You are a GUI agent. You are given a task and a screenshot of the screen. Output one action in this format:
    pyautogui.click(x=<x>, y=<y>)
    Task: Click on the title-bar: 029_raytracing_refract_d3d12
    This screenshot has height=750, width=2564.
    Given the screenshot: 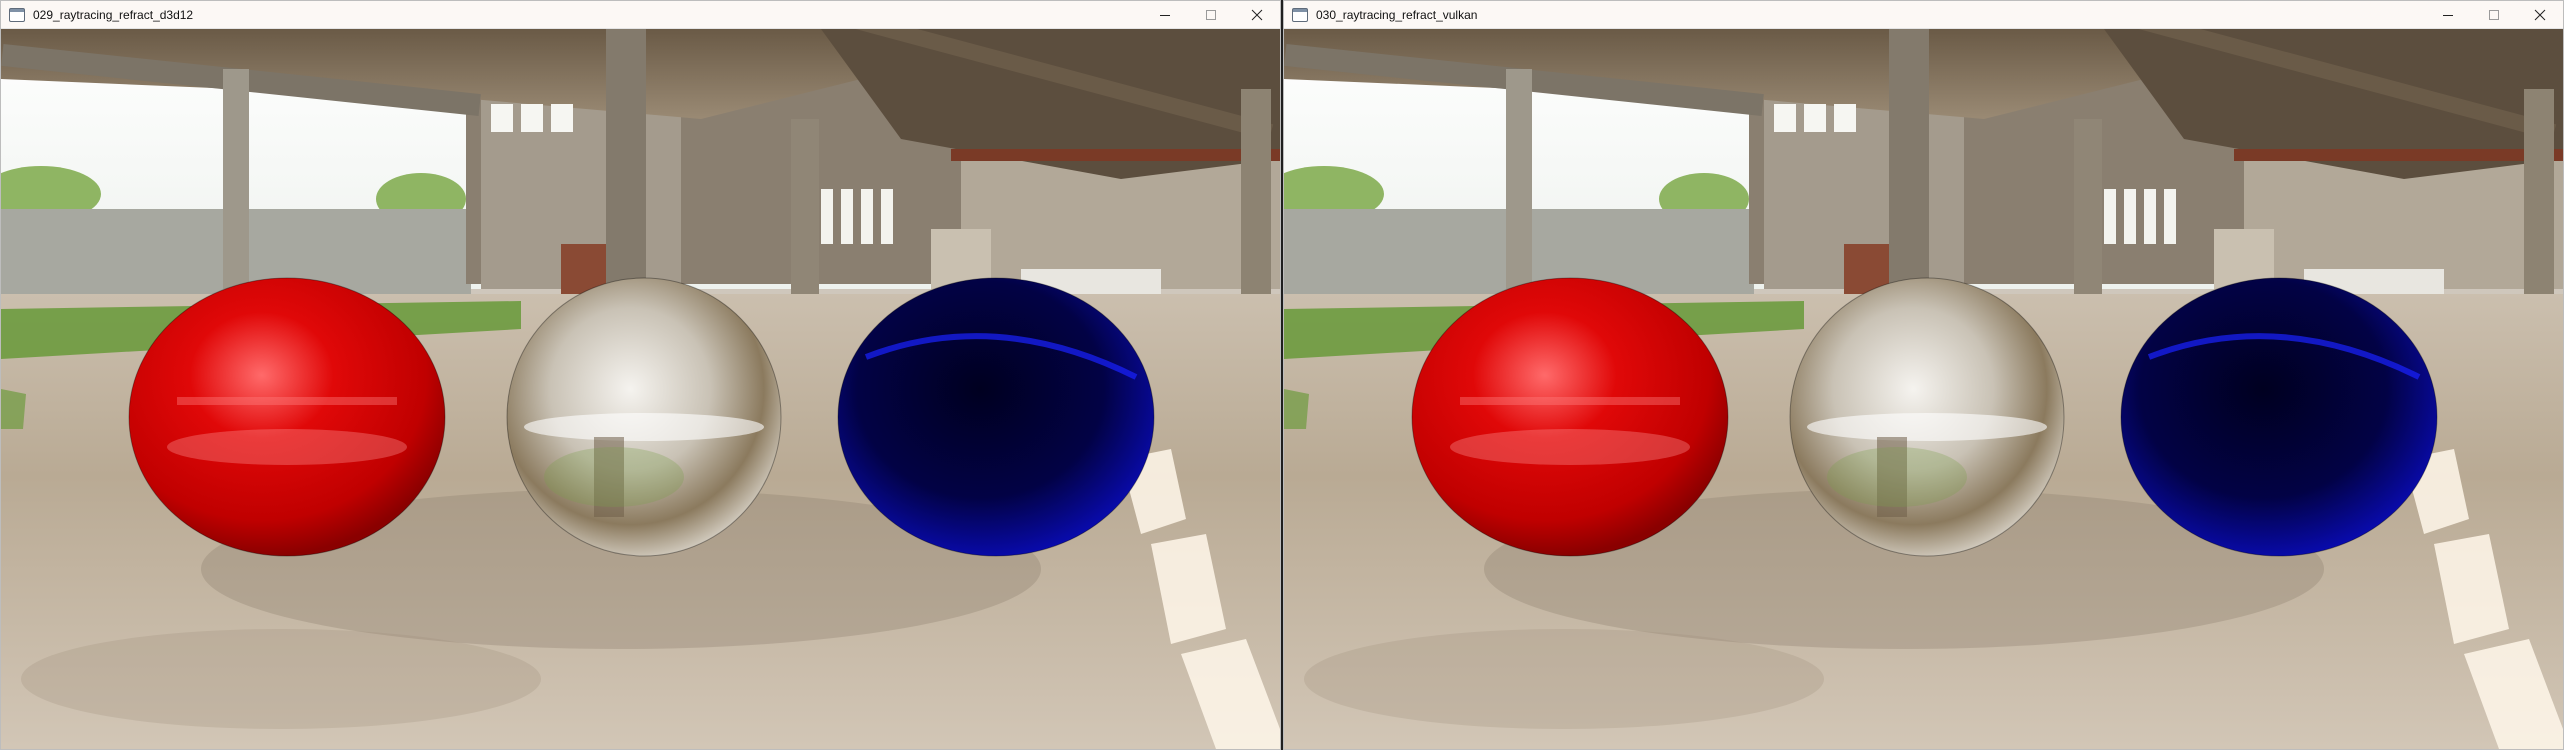 What is the action you would take?
    pyautogui.click(x=640, y=15)
    